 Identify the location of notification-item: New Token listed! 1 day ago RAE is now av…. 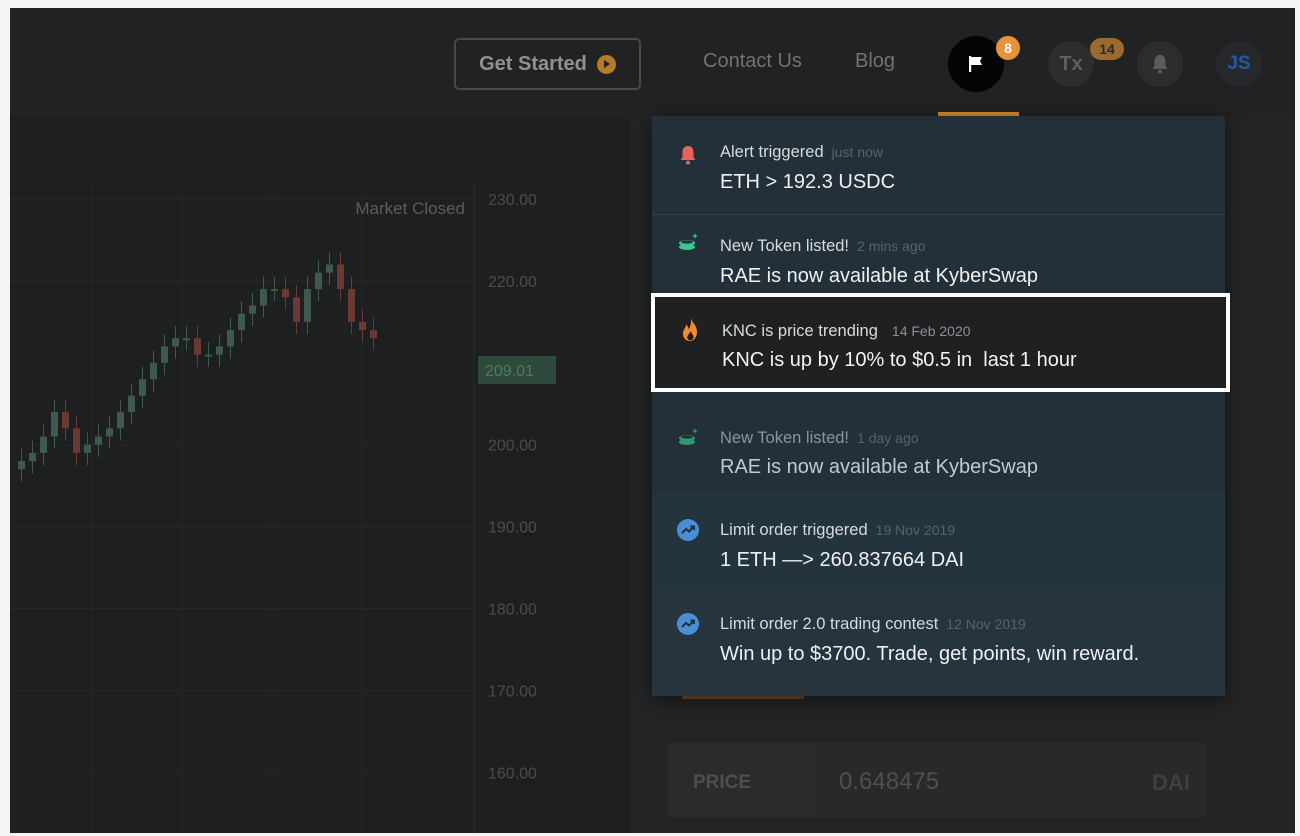
(938, 445).